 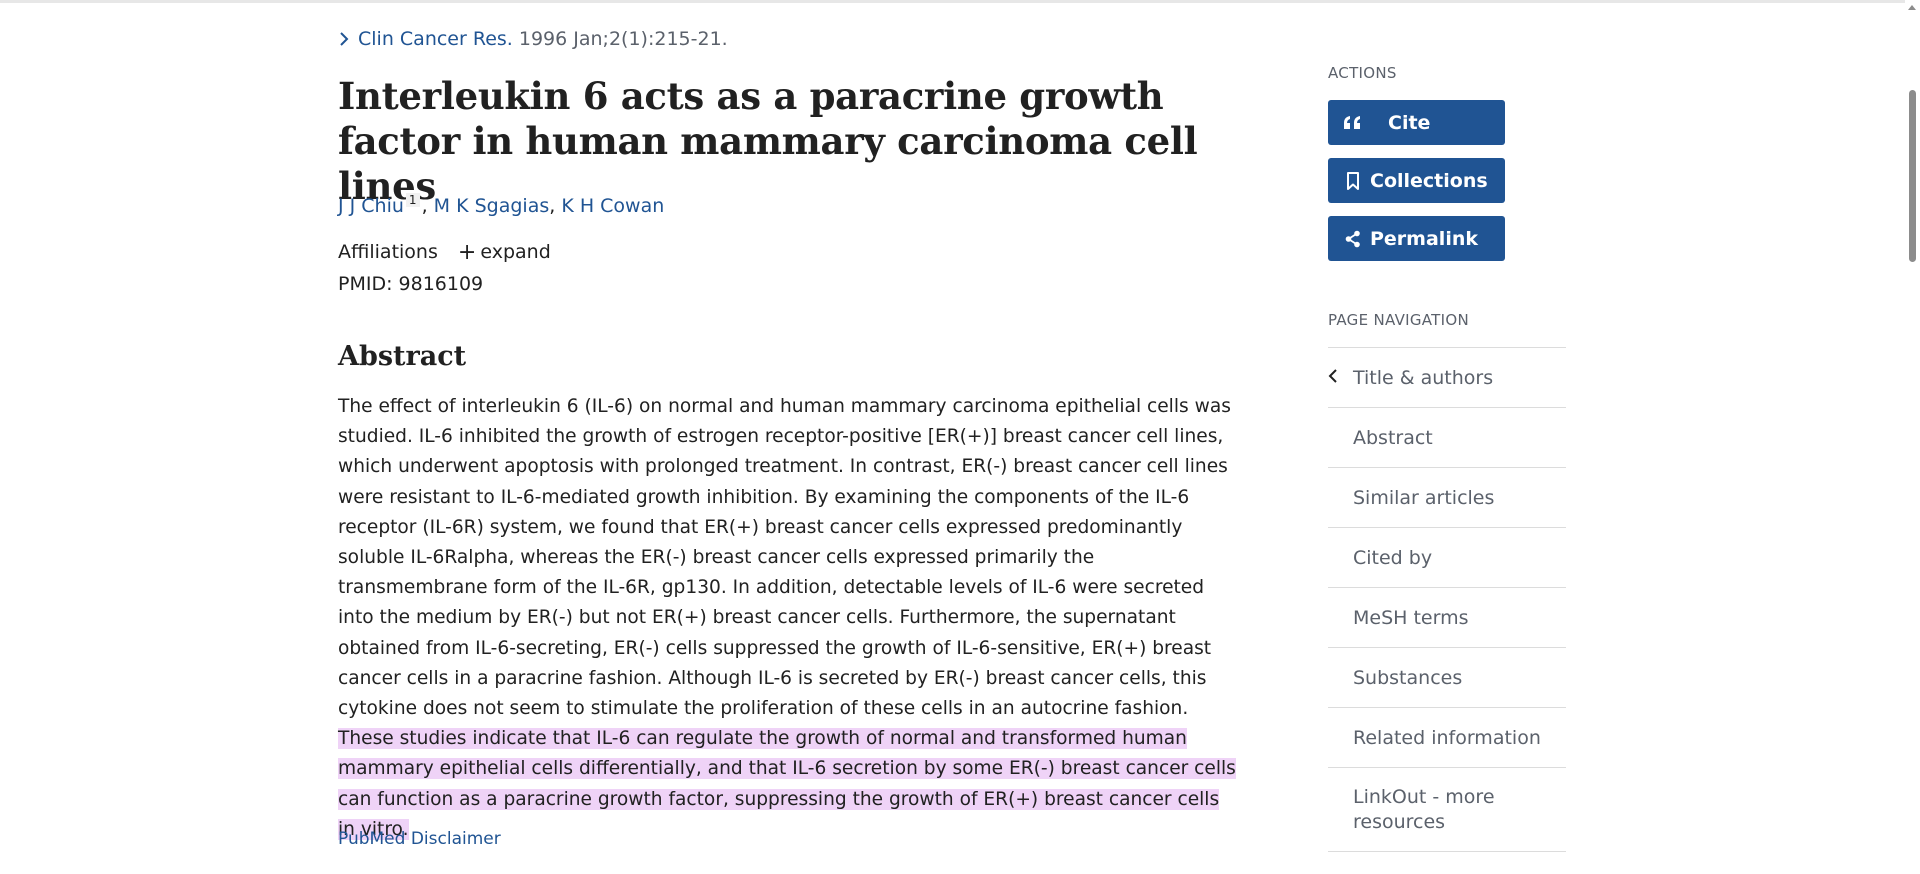 What do you see at coordinates (1408, 677) in the screenshot?
I see `nav-item-label: Substances` at bounding box center [1408, 677].